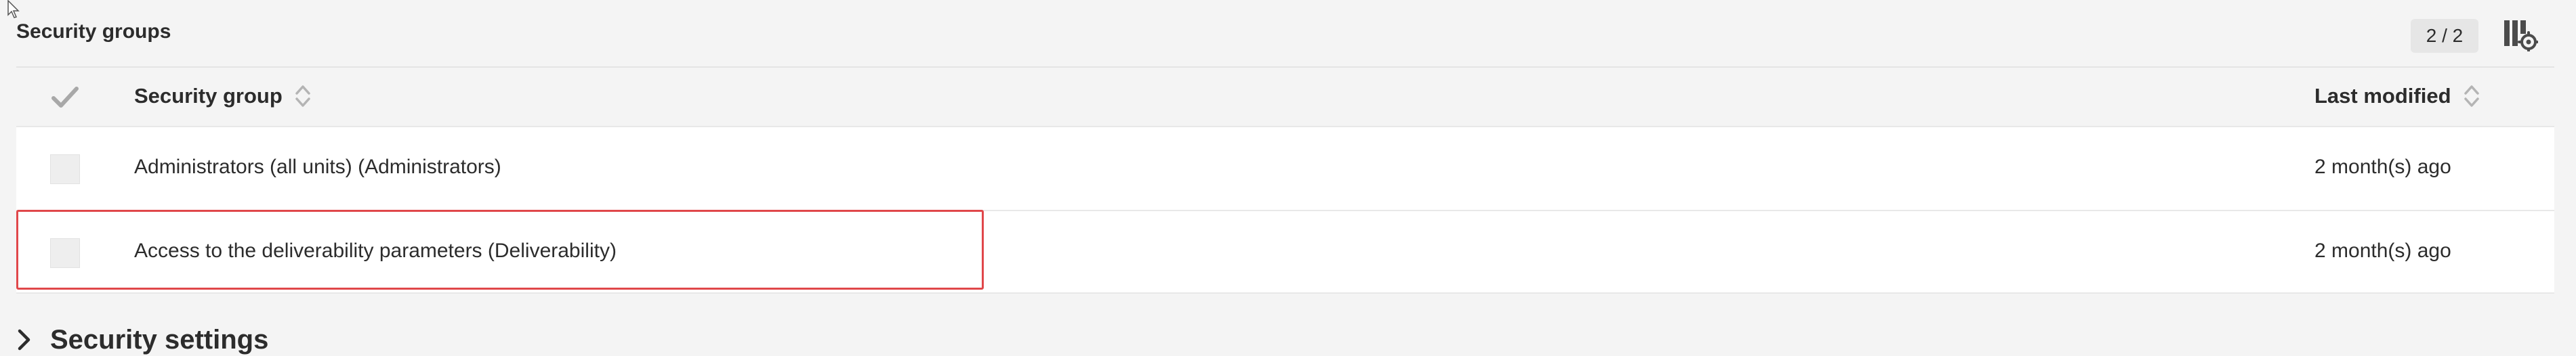  I want to click on column-header-label: Security group, so click(208, 96).